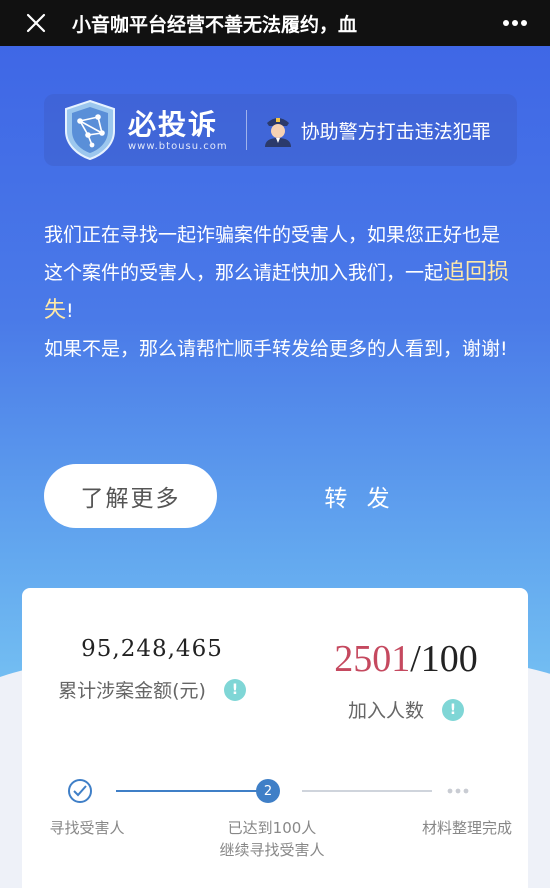 The width and height of the screenshot is (550, 888). Describe the element at coordinates (276, 349) in the screenshot. I see `intro-line2: 如果不是，那么请帮忙顺手转发给更多的人看到，谢谢!` at that location.